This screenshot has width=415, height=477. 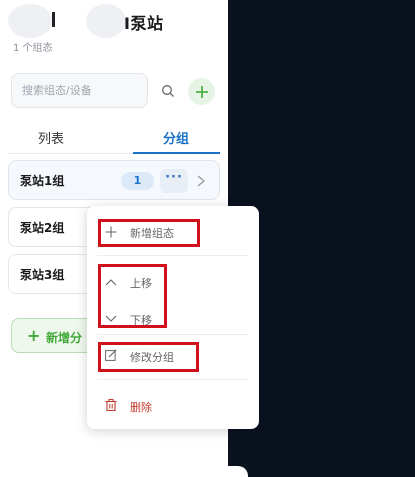 What do you see at coordinates (137, 181) in the screenshot?
I see `count-badge: 1` at bounding box center [137, 181].